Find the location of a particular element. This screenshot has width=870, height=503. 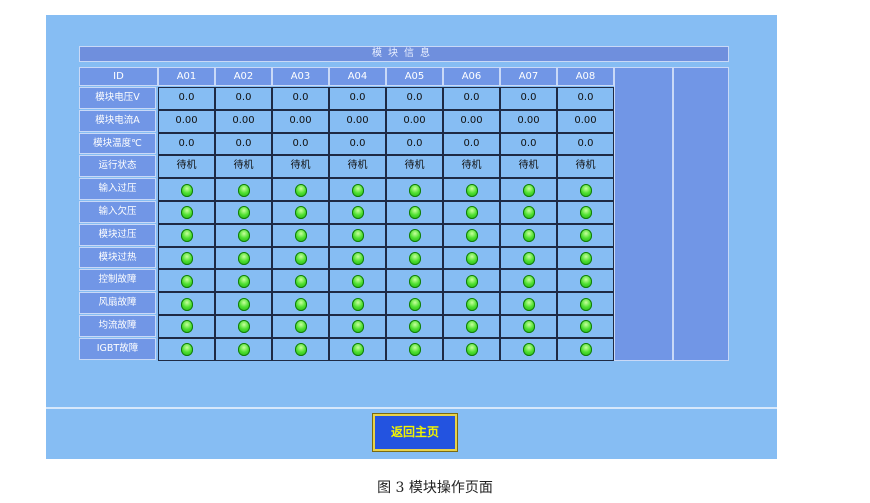

column-header-A02: A02 is located at coordinates (243, 76).